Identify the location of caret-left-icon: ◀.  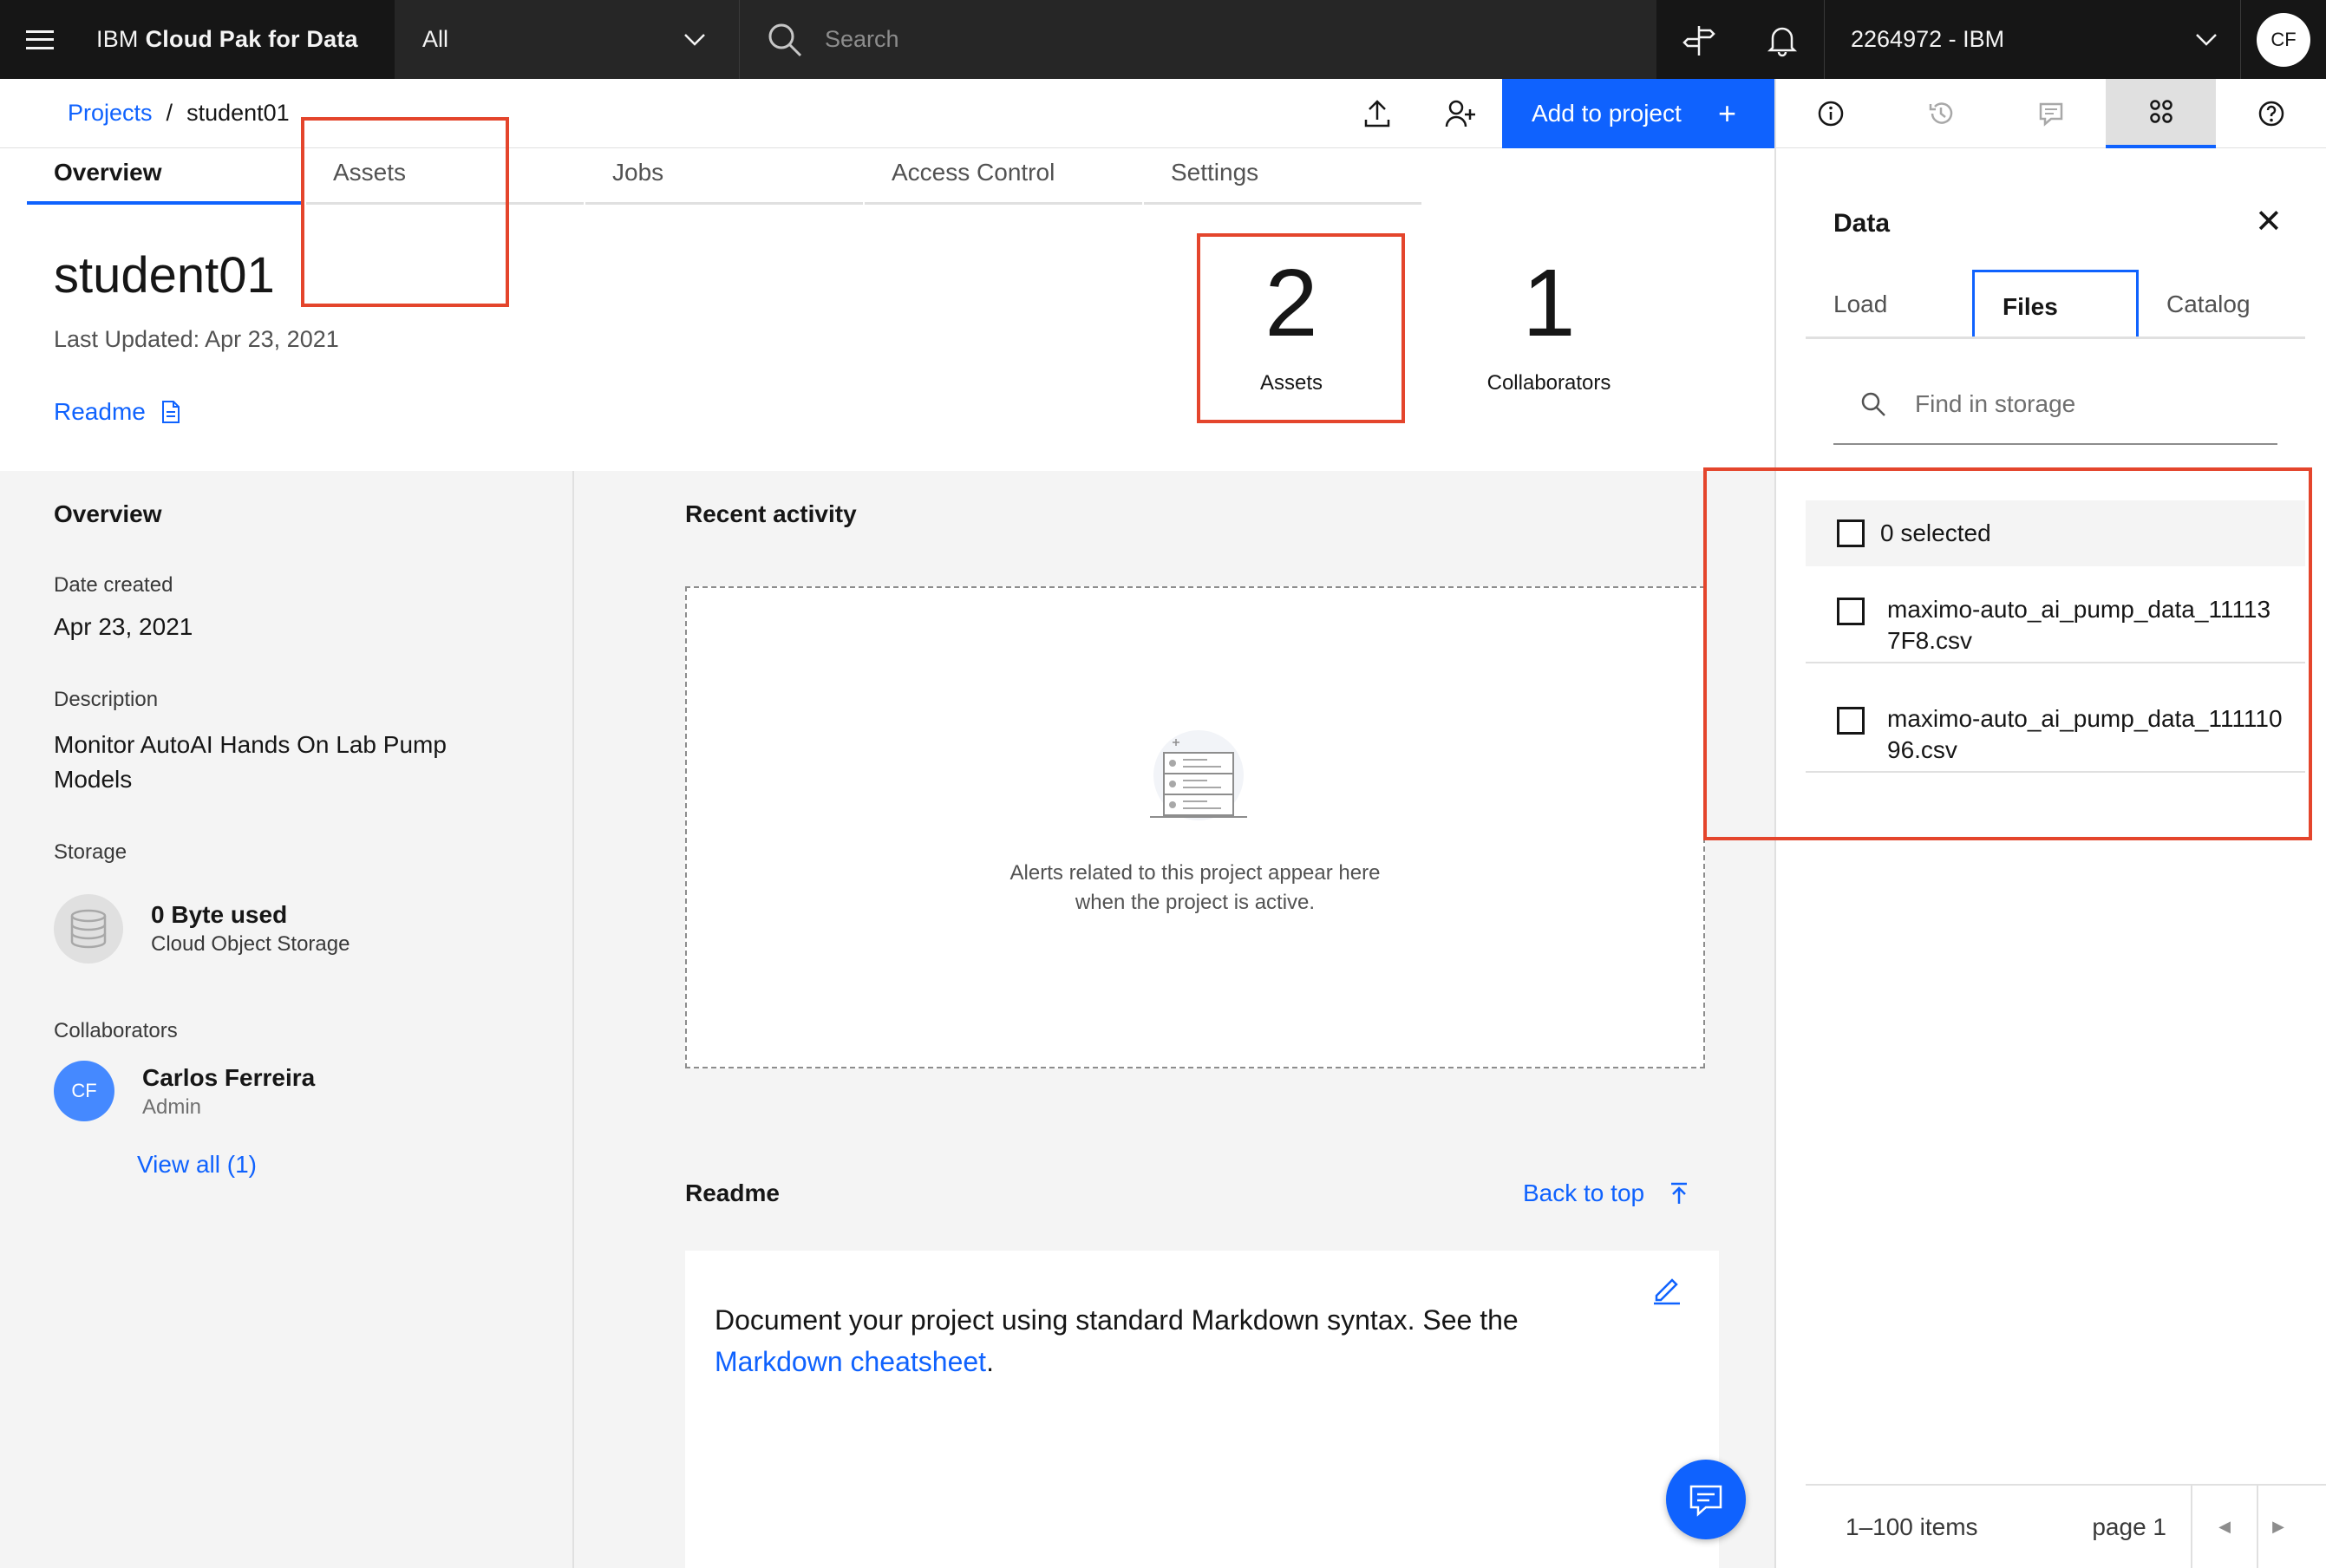
(2225, 1526).